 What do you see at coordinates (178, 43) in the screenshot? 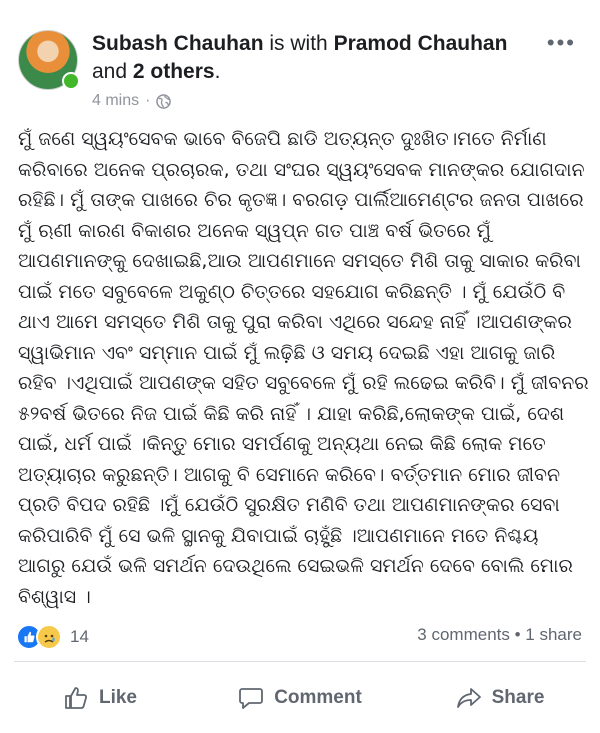
I see `author-name: Subash Chauhan` at bounding box center [178, 43].